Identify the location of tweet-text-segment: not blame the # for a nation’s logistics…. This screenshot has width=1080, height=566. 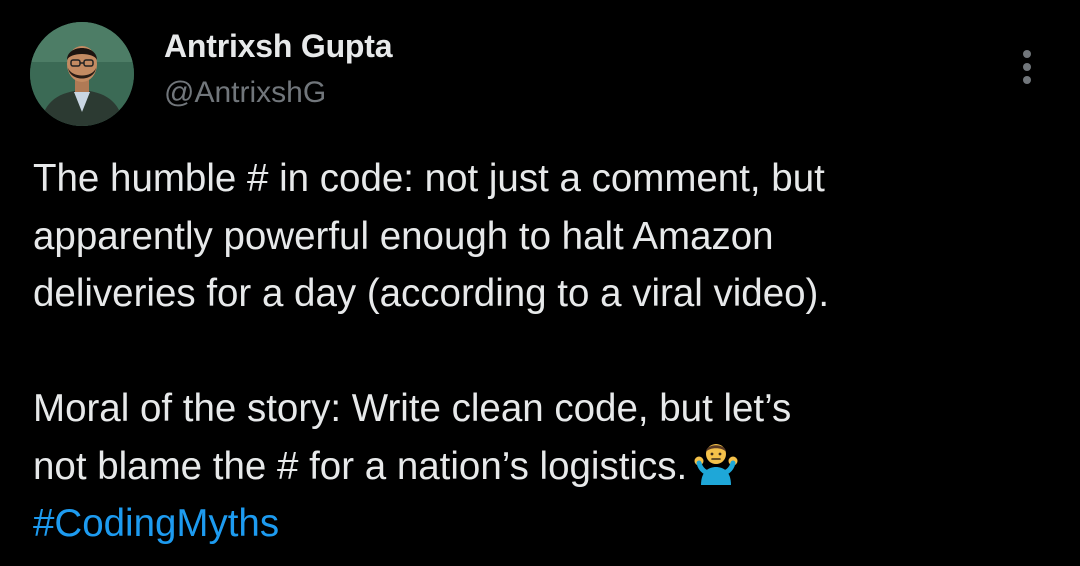
(360, 466).